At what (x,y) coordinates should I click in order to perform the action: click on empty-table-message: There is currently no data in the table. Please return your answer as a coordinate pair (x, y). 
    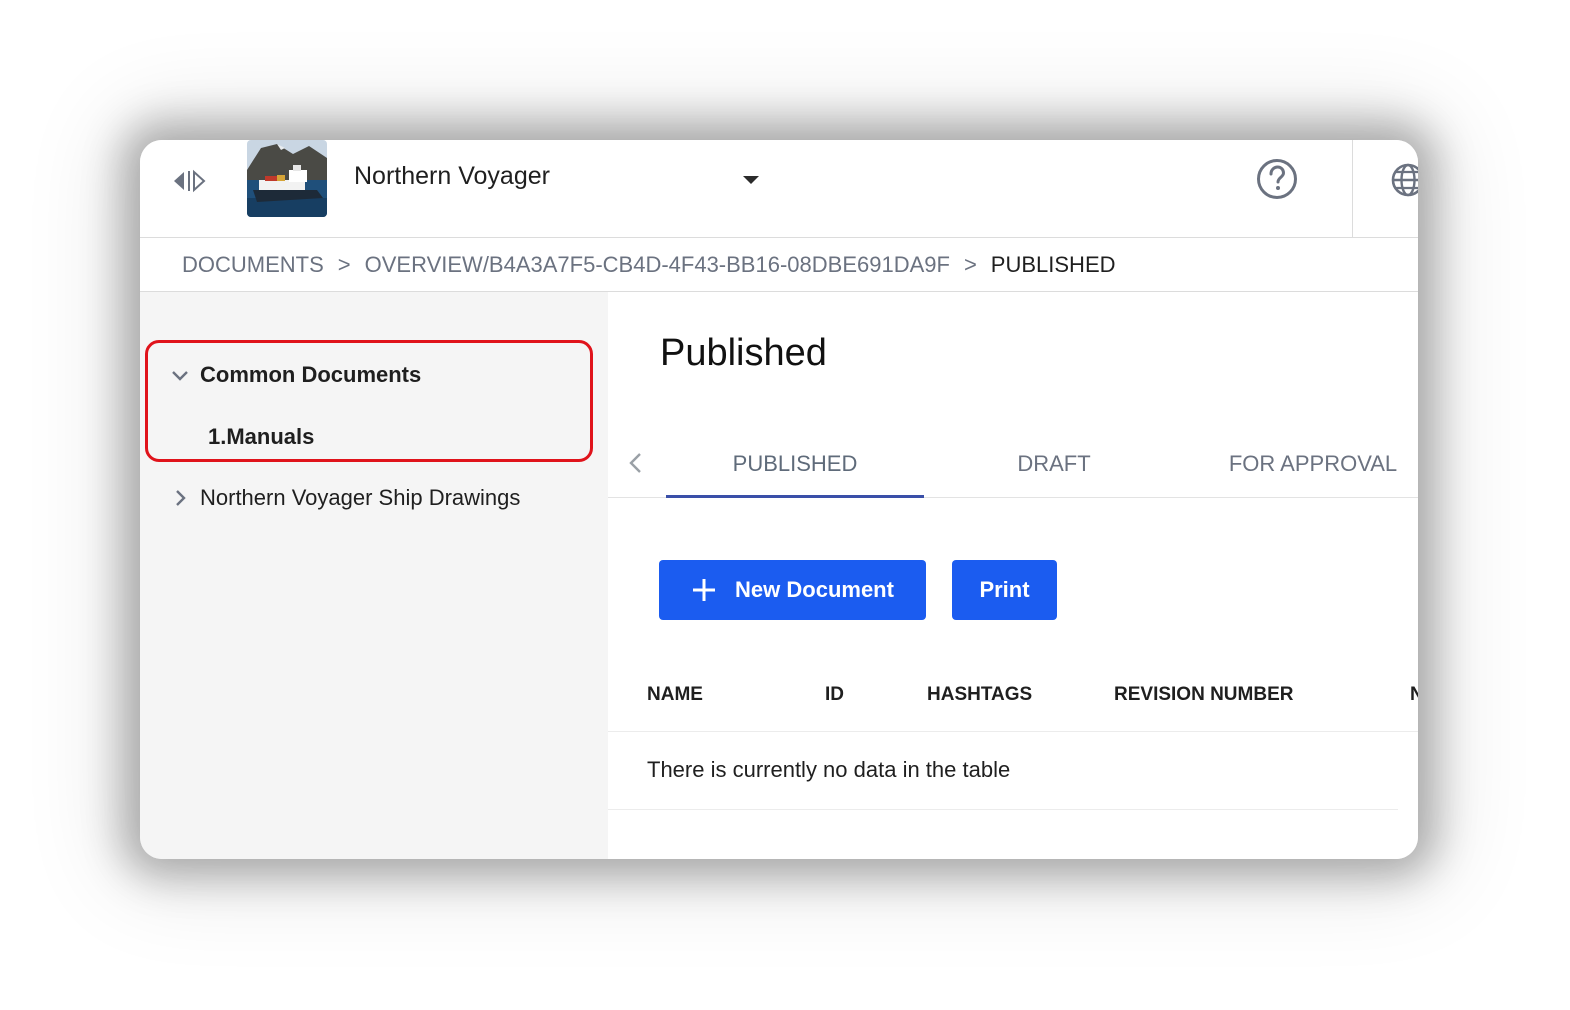
    Looking at the image, I should click on (829, 769).